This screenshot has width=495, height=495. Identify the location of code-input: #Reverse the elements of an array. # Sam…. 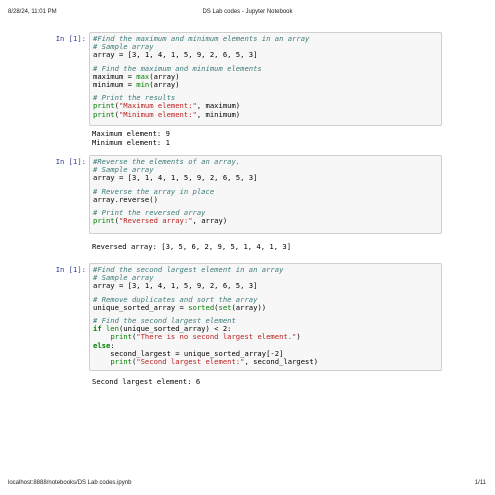
(265, 194).